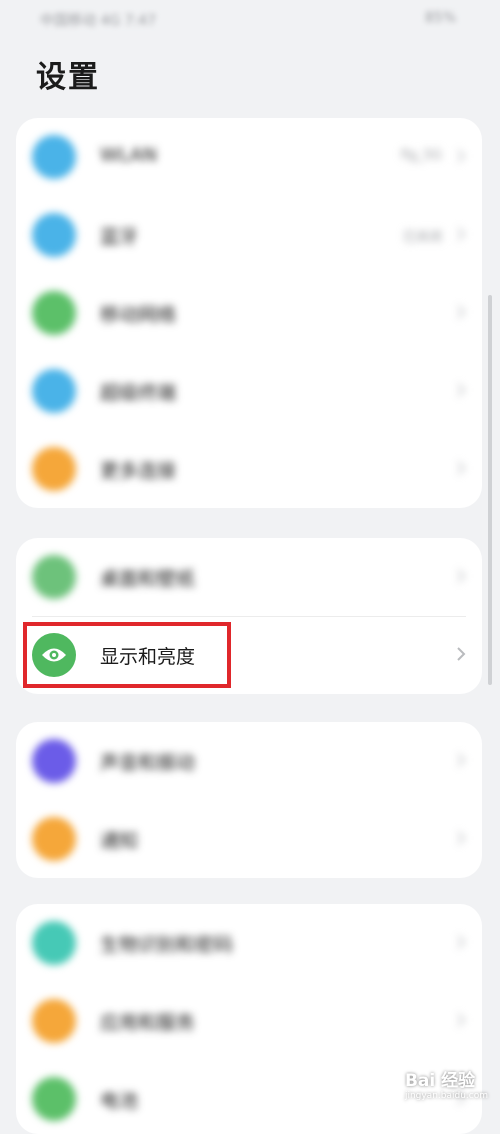  Describe the element at coordinates (54, 157) in the screenshot. I see `wifi-icon` at that location.